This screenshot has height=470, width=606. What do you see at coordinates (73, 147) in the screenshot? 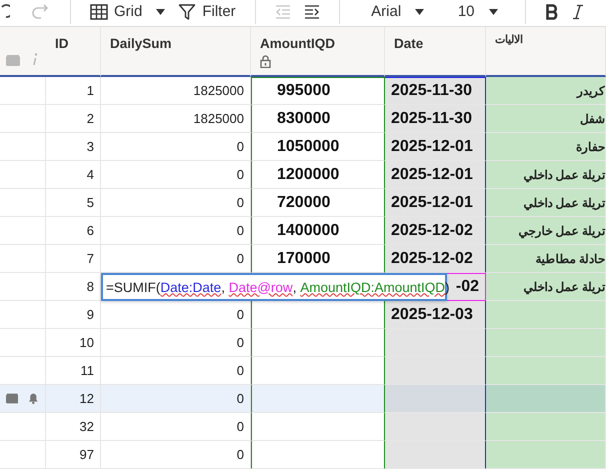
I see `table-cell: 3` at bounding box center [73, 147].